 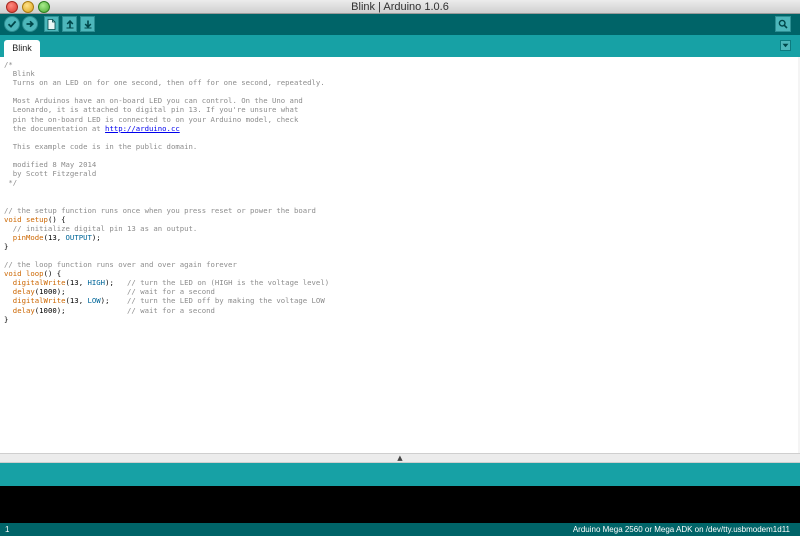 What do you see at coordinates (166, 237) in the screenshot?
I see `code-line: pinMode(13, OUTPUT);` at bounding box center [166, 237].